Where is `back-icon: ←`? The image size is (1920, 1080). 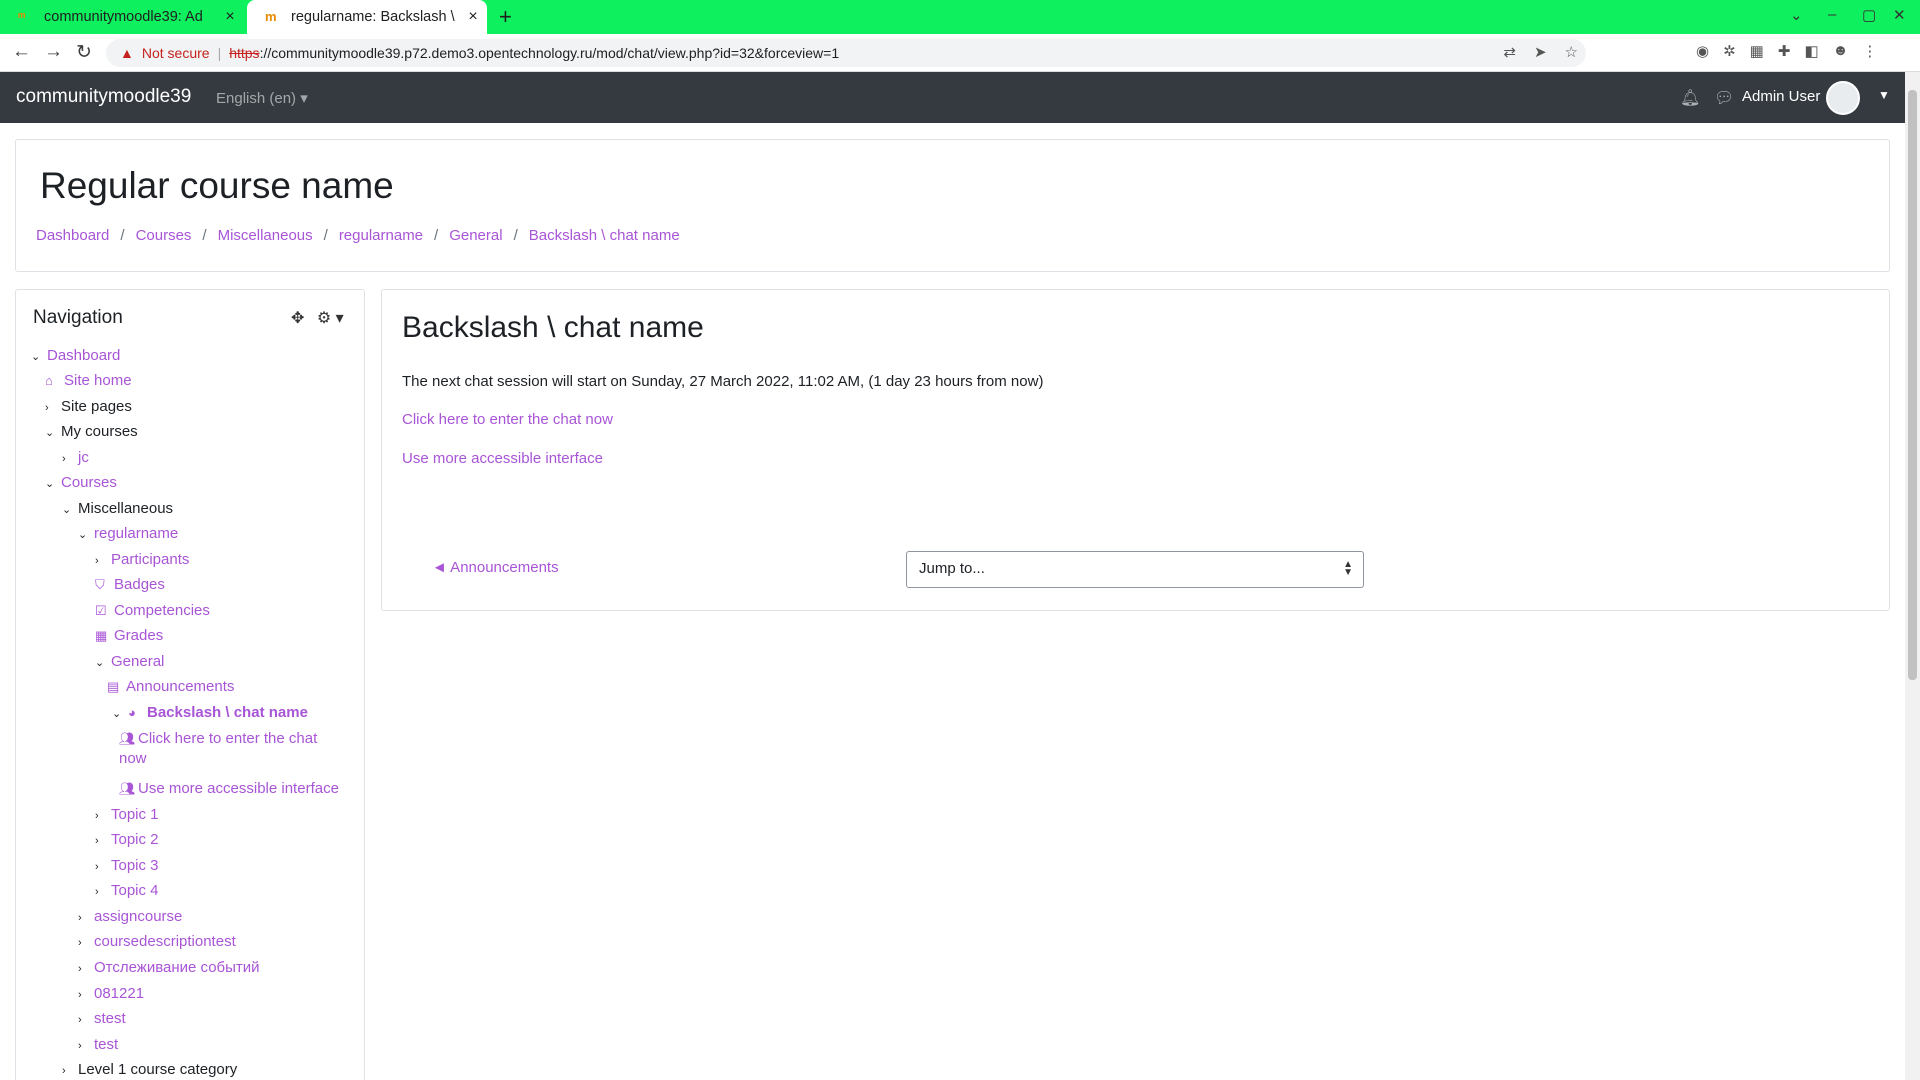 back-icon: ← is located at coordinates (21, 52).